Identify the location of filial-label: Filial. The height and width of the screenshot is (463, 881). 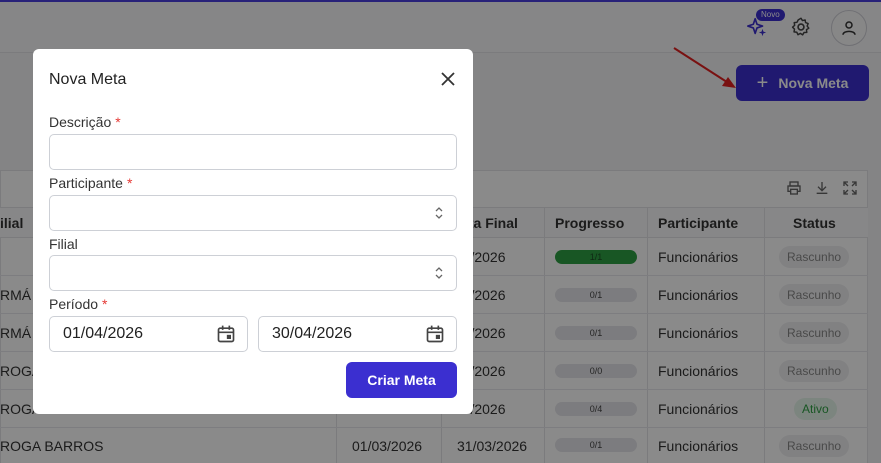
(63, 244).